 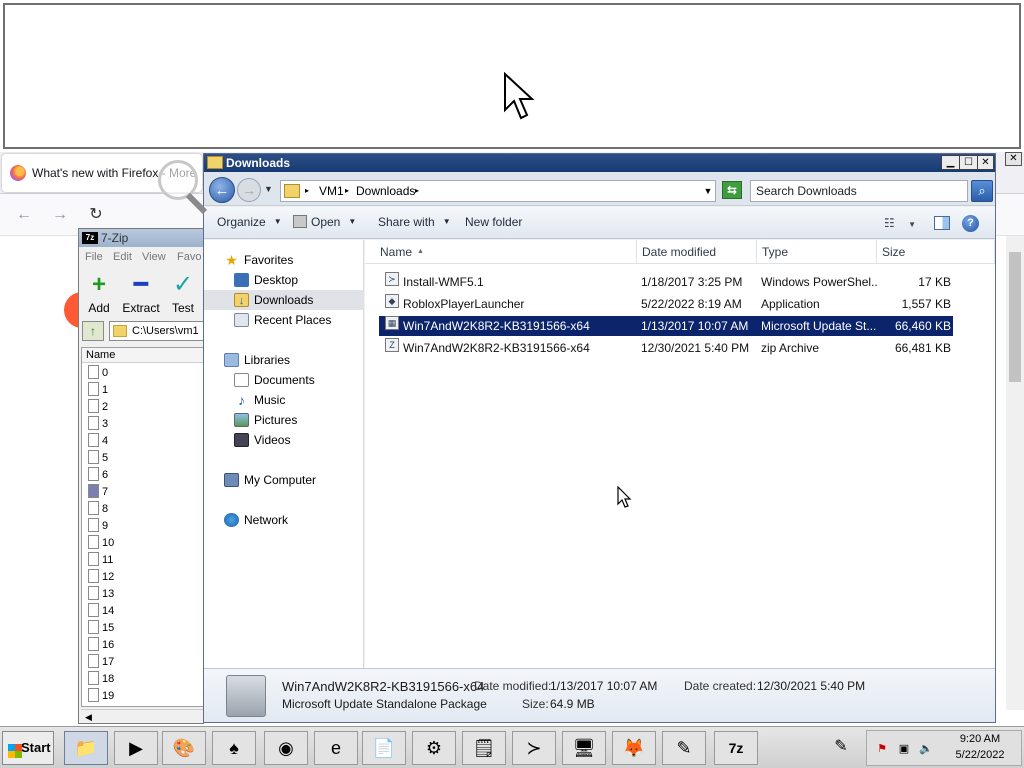 I want to click on menu-favorites: Favo, so click(x=189, y=257).